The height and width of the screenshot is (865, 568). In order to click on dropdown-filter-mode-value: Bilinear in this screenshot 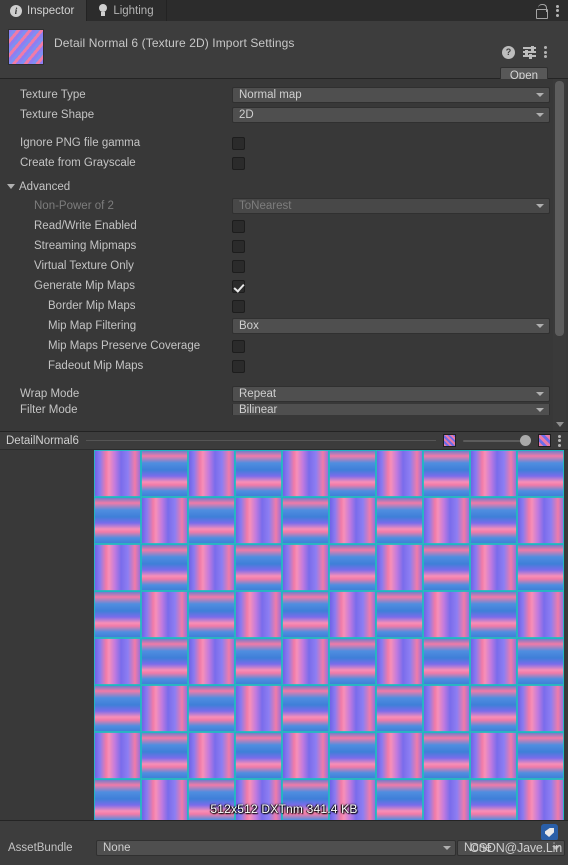, I will do `click(258, 409)`.